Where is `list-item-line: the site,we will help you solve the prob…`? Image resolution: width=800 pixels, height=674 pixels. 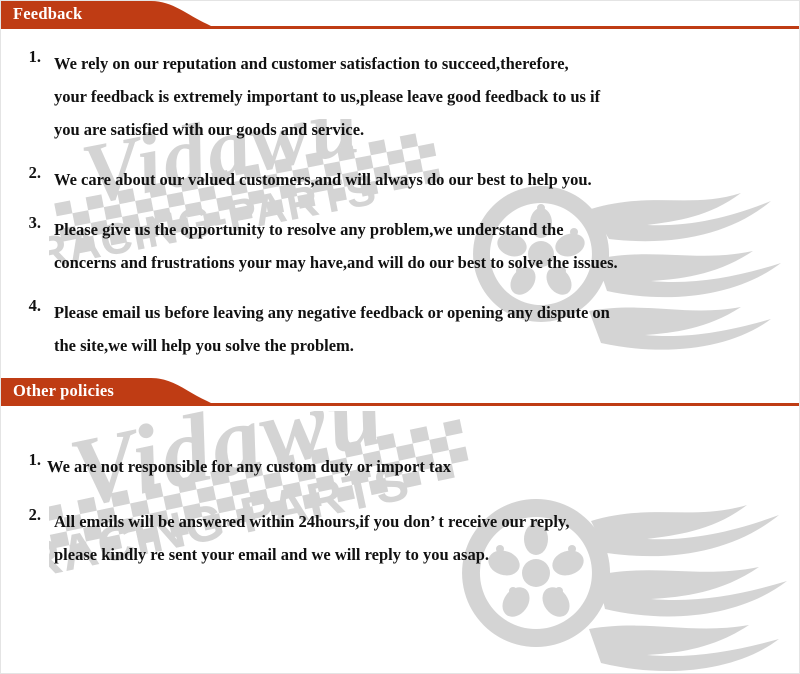
list-item-line: the site,we will help you solve the prob… is located at coordinates (204, 345).